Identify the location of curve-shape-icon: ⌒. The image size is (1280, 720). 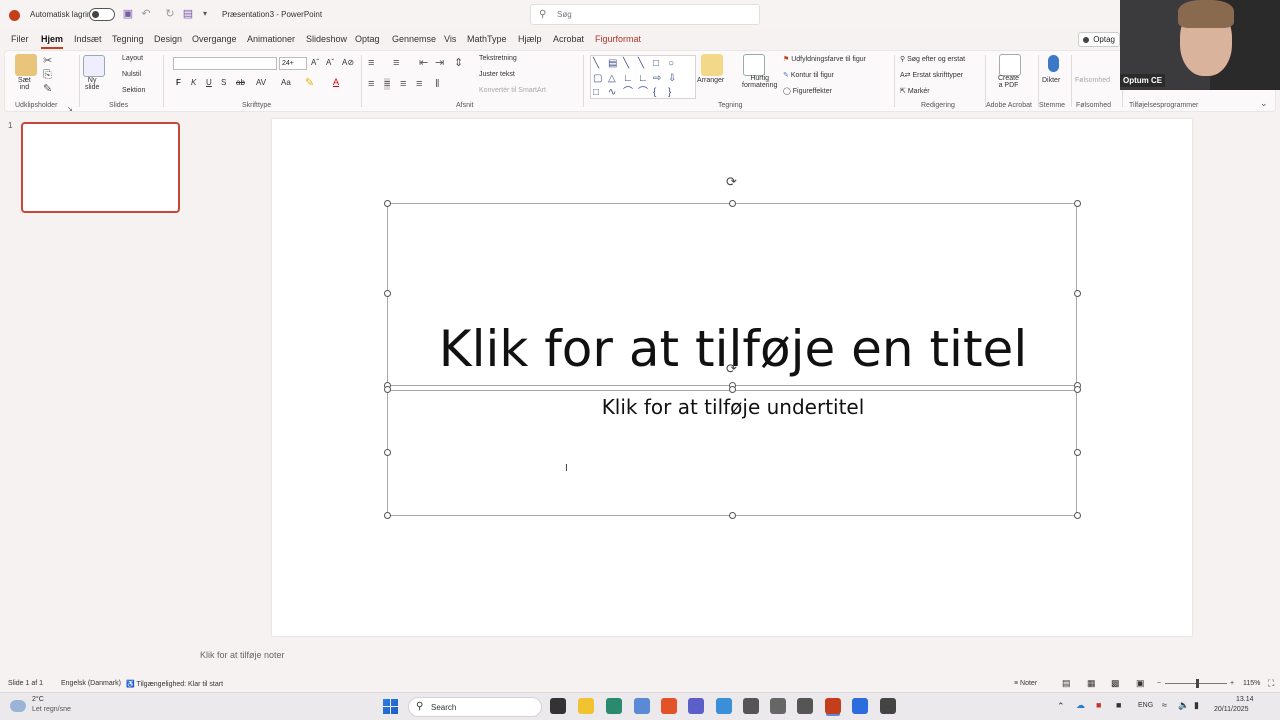
(643, 93).